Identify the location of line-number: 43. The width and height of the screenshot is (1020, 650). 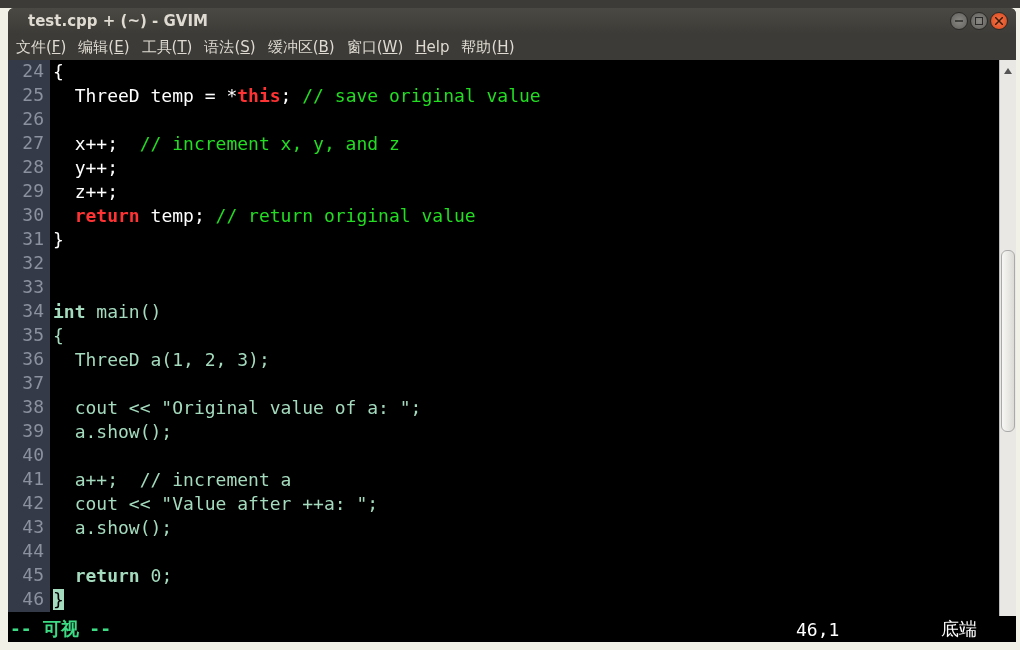
(29, 528).